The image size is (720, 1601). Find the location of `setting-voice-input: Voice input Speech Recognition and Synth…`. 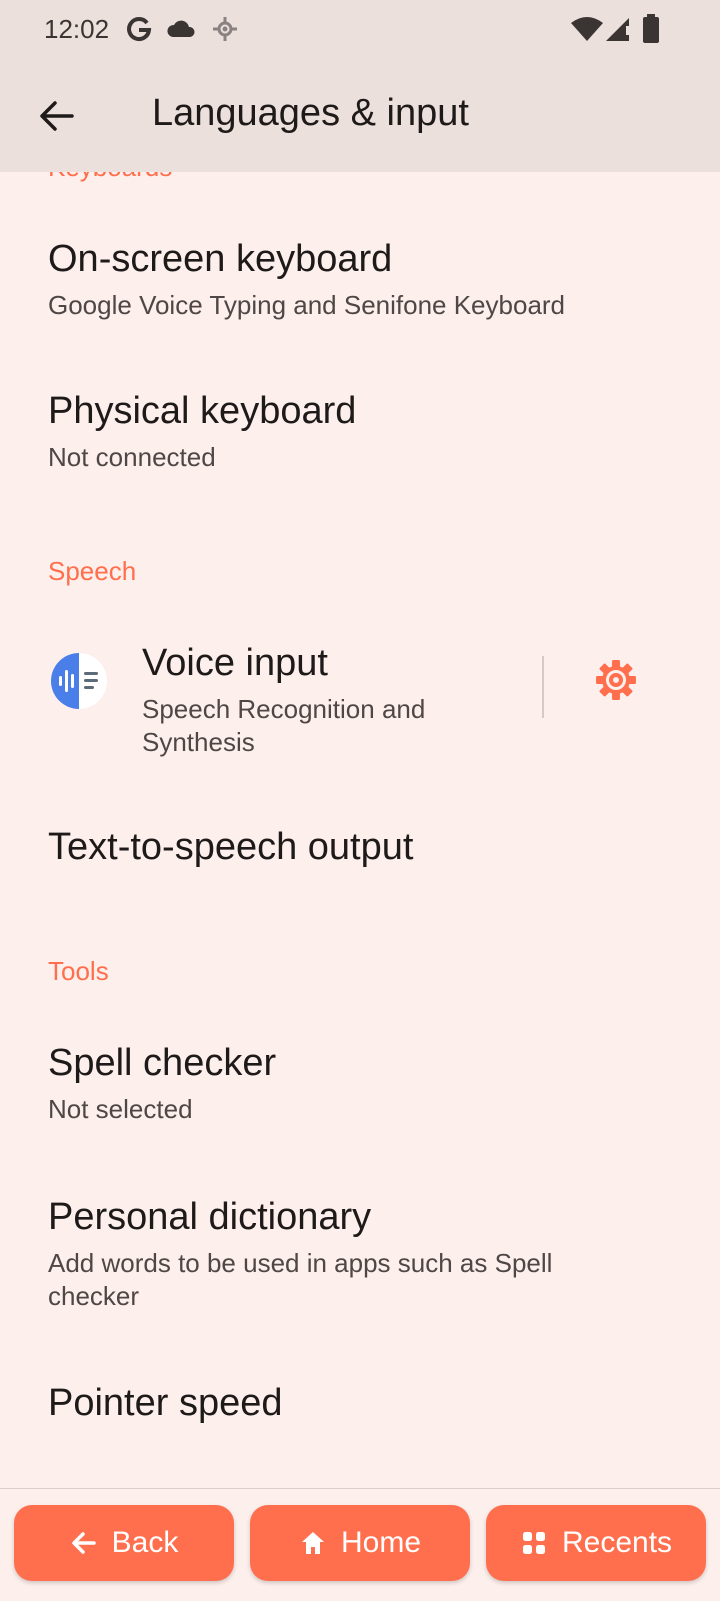

setting-voice-input: Voice input Speech Recognition and Synth… is located at coordinates (360, 697).